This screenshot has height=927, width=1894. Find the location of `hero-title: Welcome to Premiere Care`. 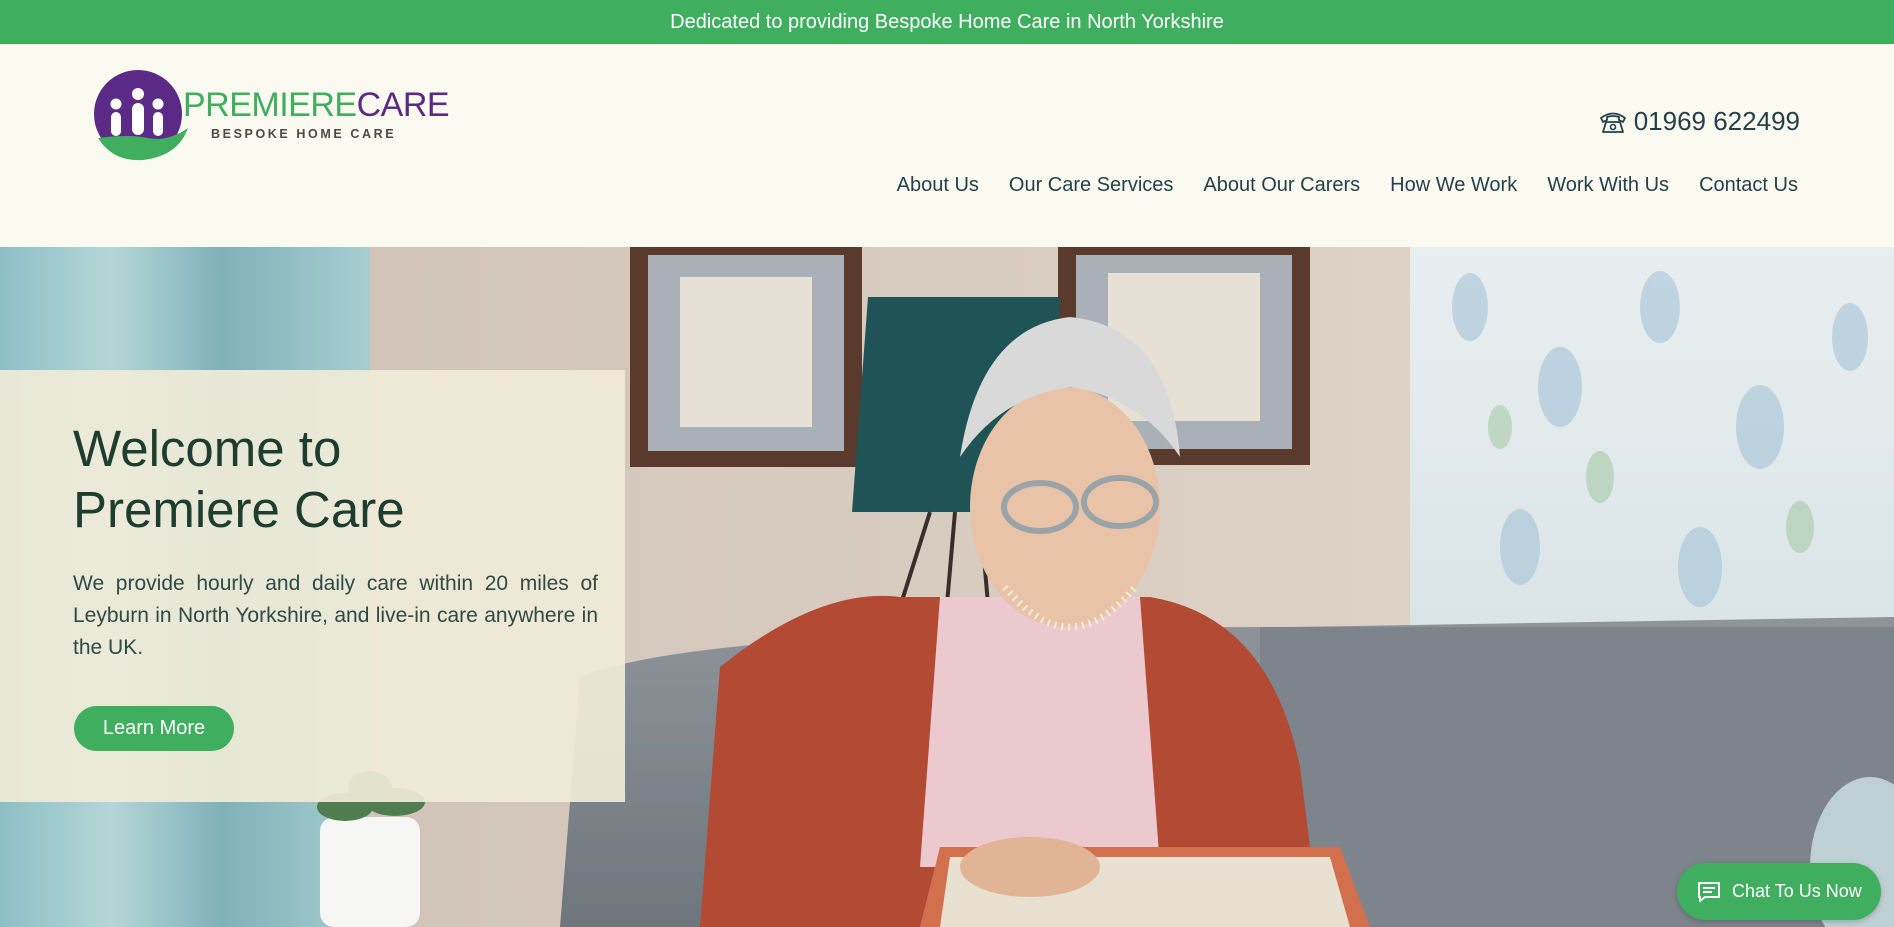

hero-title: Welcome to Premiere Care is located at coordinates (239, 479).